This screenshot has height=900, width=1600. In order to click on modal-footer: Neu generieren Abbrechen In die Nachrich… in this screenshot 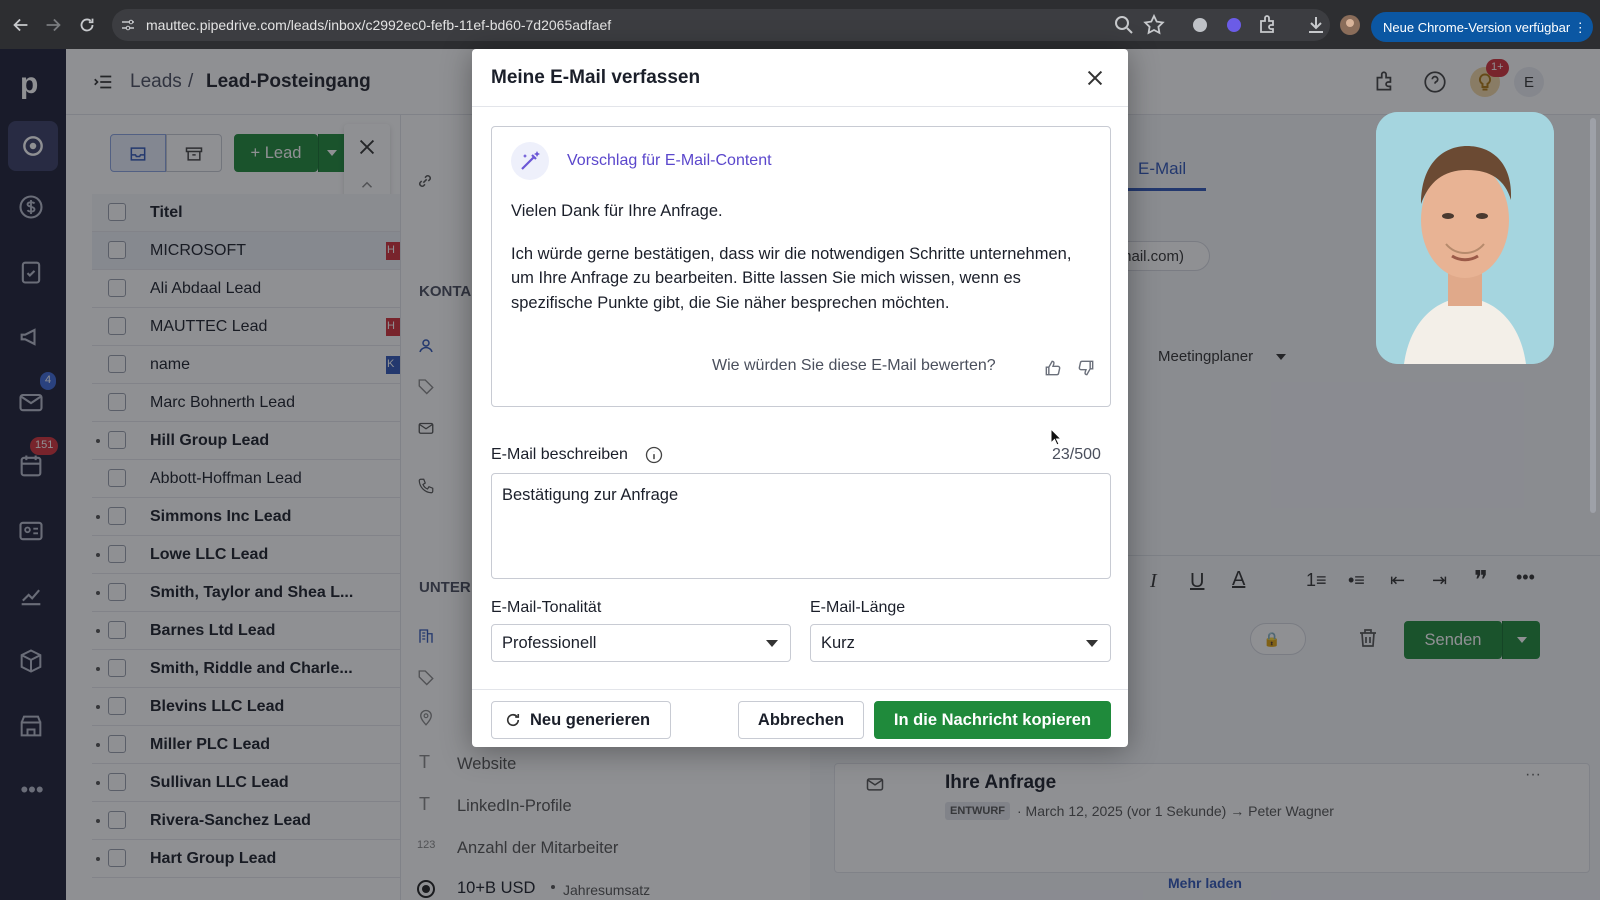, I will do `click(800, 718)`.